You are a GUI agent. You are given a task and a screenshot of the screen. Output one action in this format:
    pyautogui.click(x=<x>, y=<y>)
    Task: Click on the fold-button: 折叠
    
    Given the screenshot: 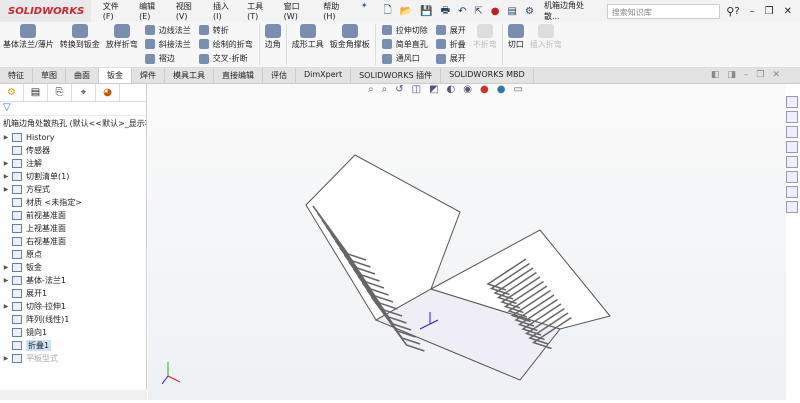 What is the action you would take?
    pyautogui.click(x=450, y=44)
    